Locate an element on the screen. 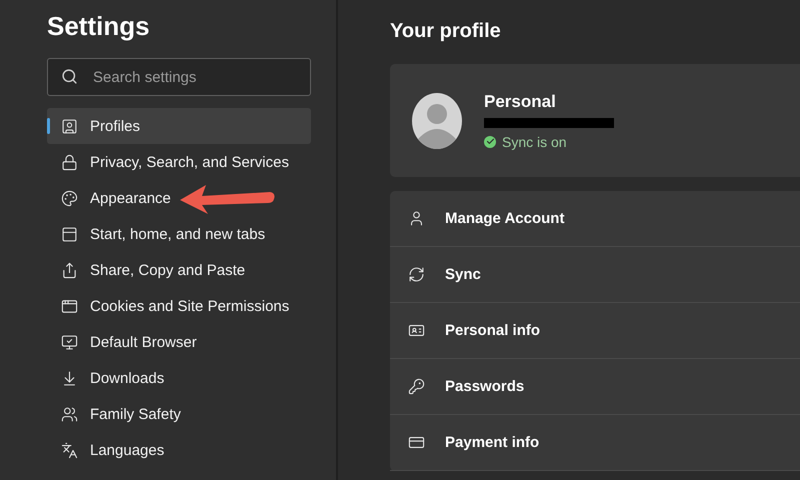 The height and width of the screenshot is (480, 800). person-card-icon is located at coordinates (416, 330).